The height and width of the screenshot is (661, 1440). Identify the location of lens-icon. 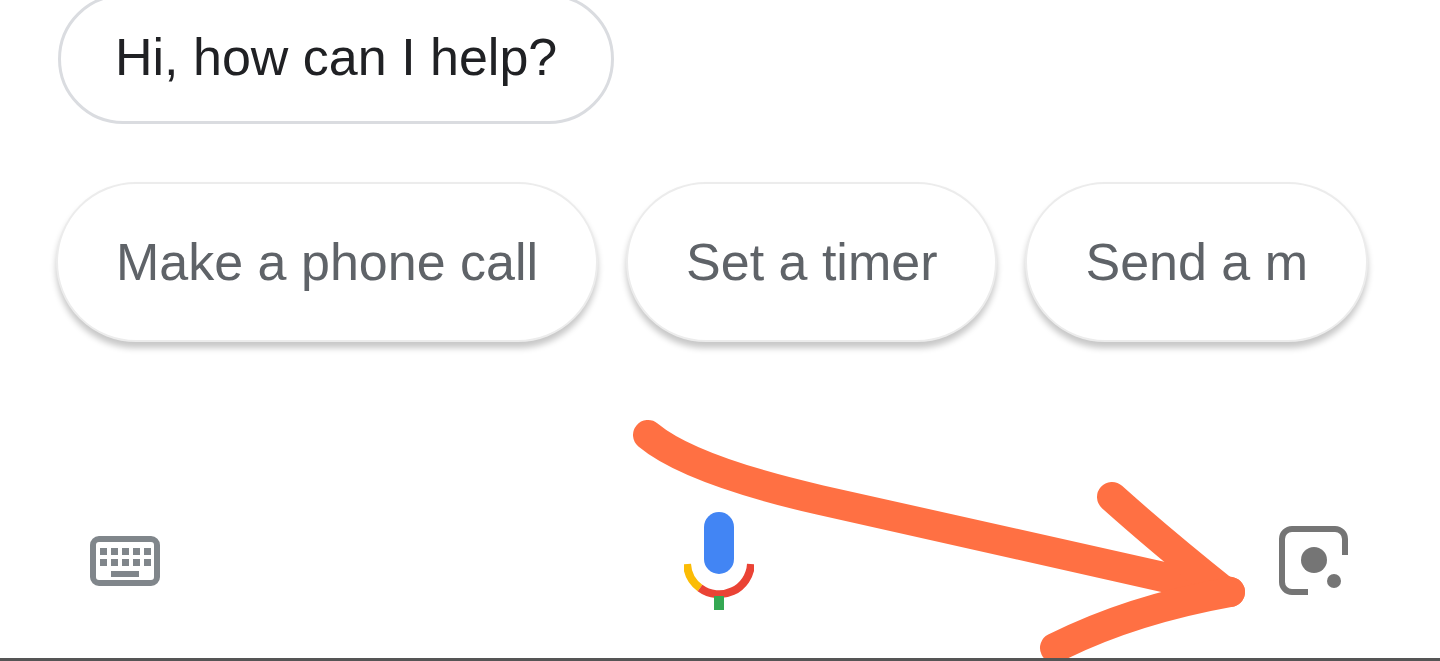
(1314, 561).